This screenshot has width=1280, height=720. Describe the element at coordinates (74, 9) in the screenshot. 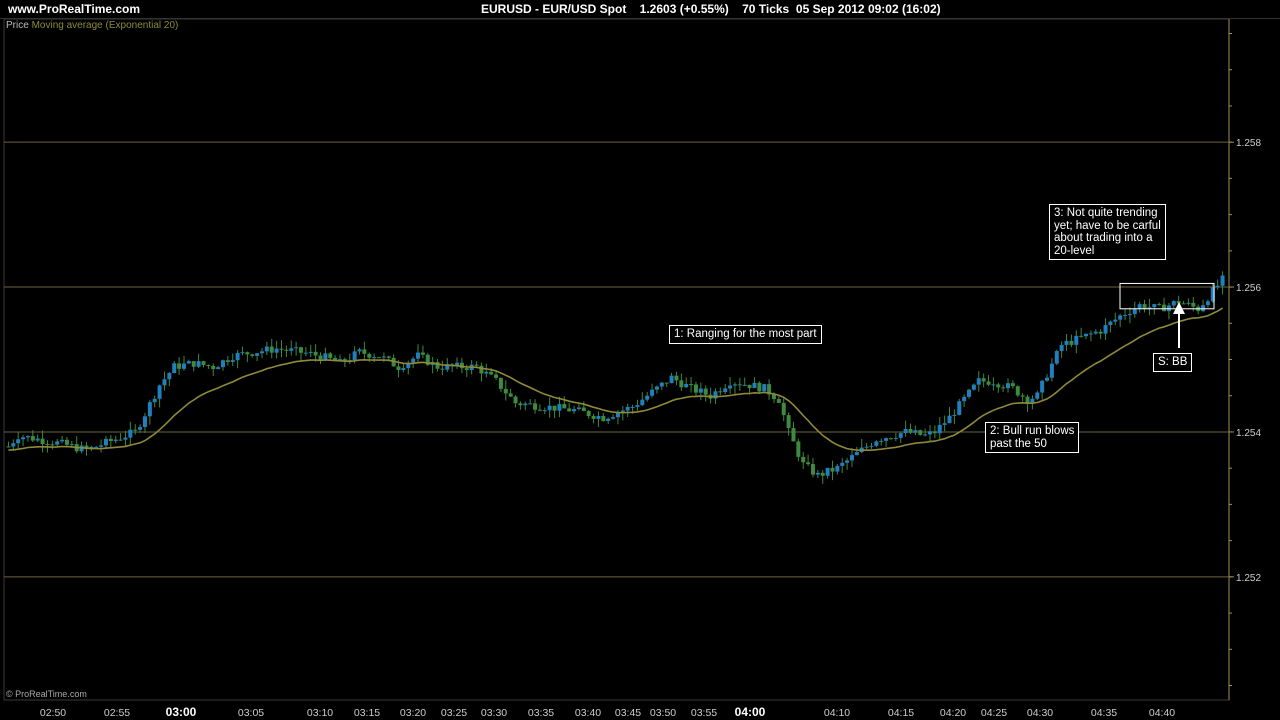

I see `site-name: www.ProRealTime.com` at that location.